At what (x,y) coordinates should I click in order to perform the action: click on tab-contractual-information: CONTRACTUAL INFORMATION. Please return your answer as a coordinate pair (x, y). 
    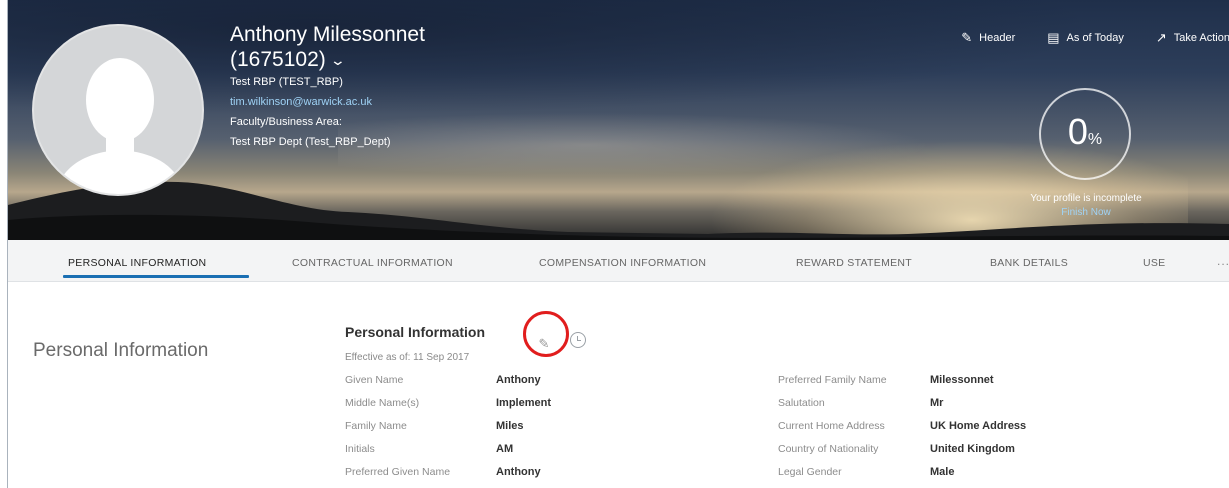
    Looking at the image, I should click on (372, 263).